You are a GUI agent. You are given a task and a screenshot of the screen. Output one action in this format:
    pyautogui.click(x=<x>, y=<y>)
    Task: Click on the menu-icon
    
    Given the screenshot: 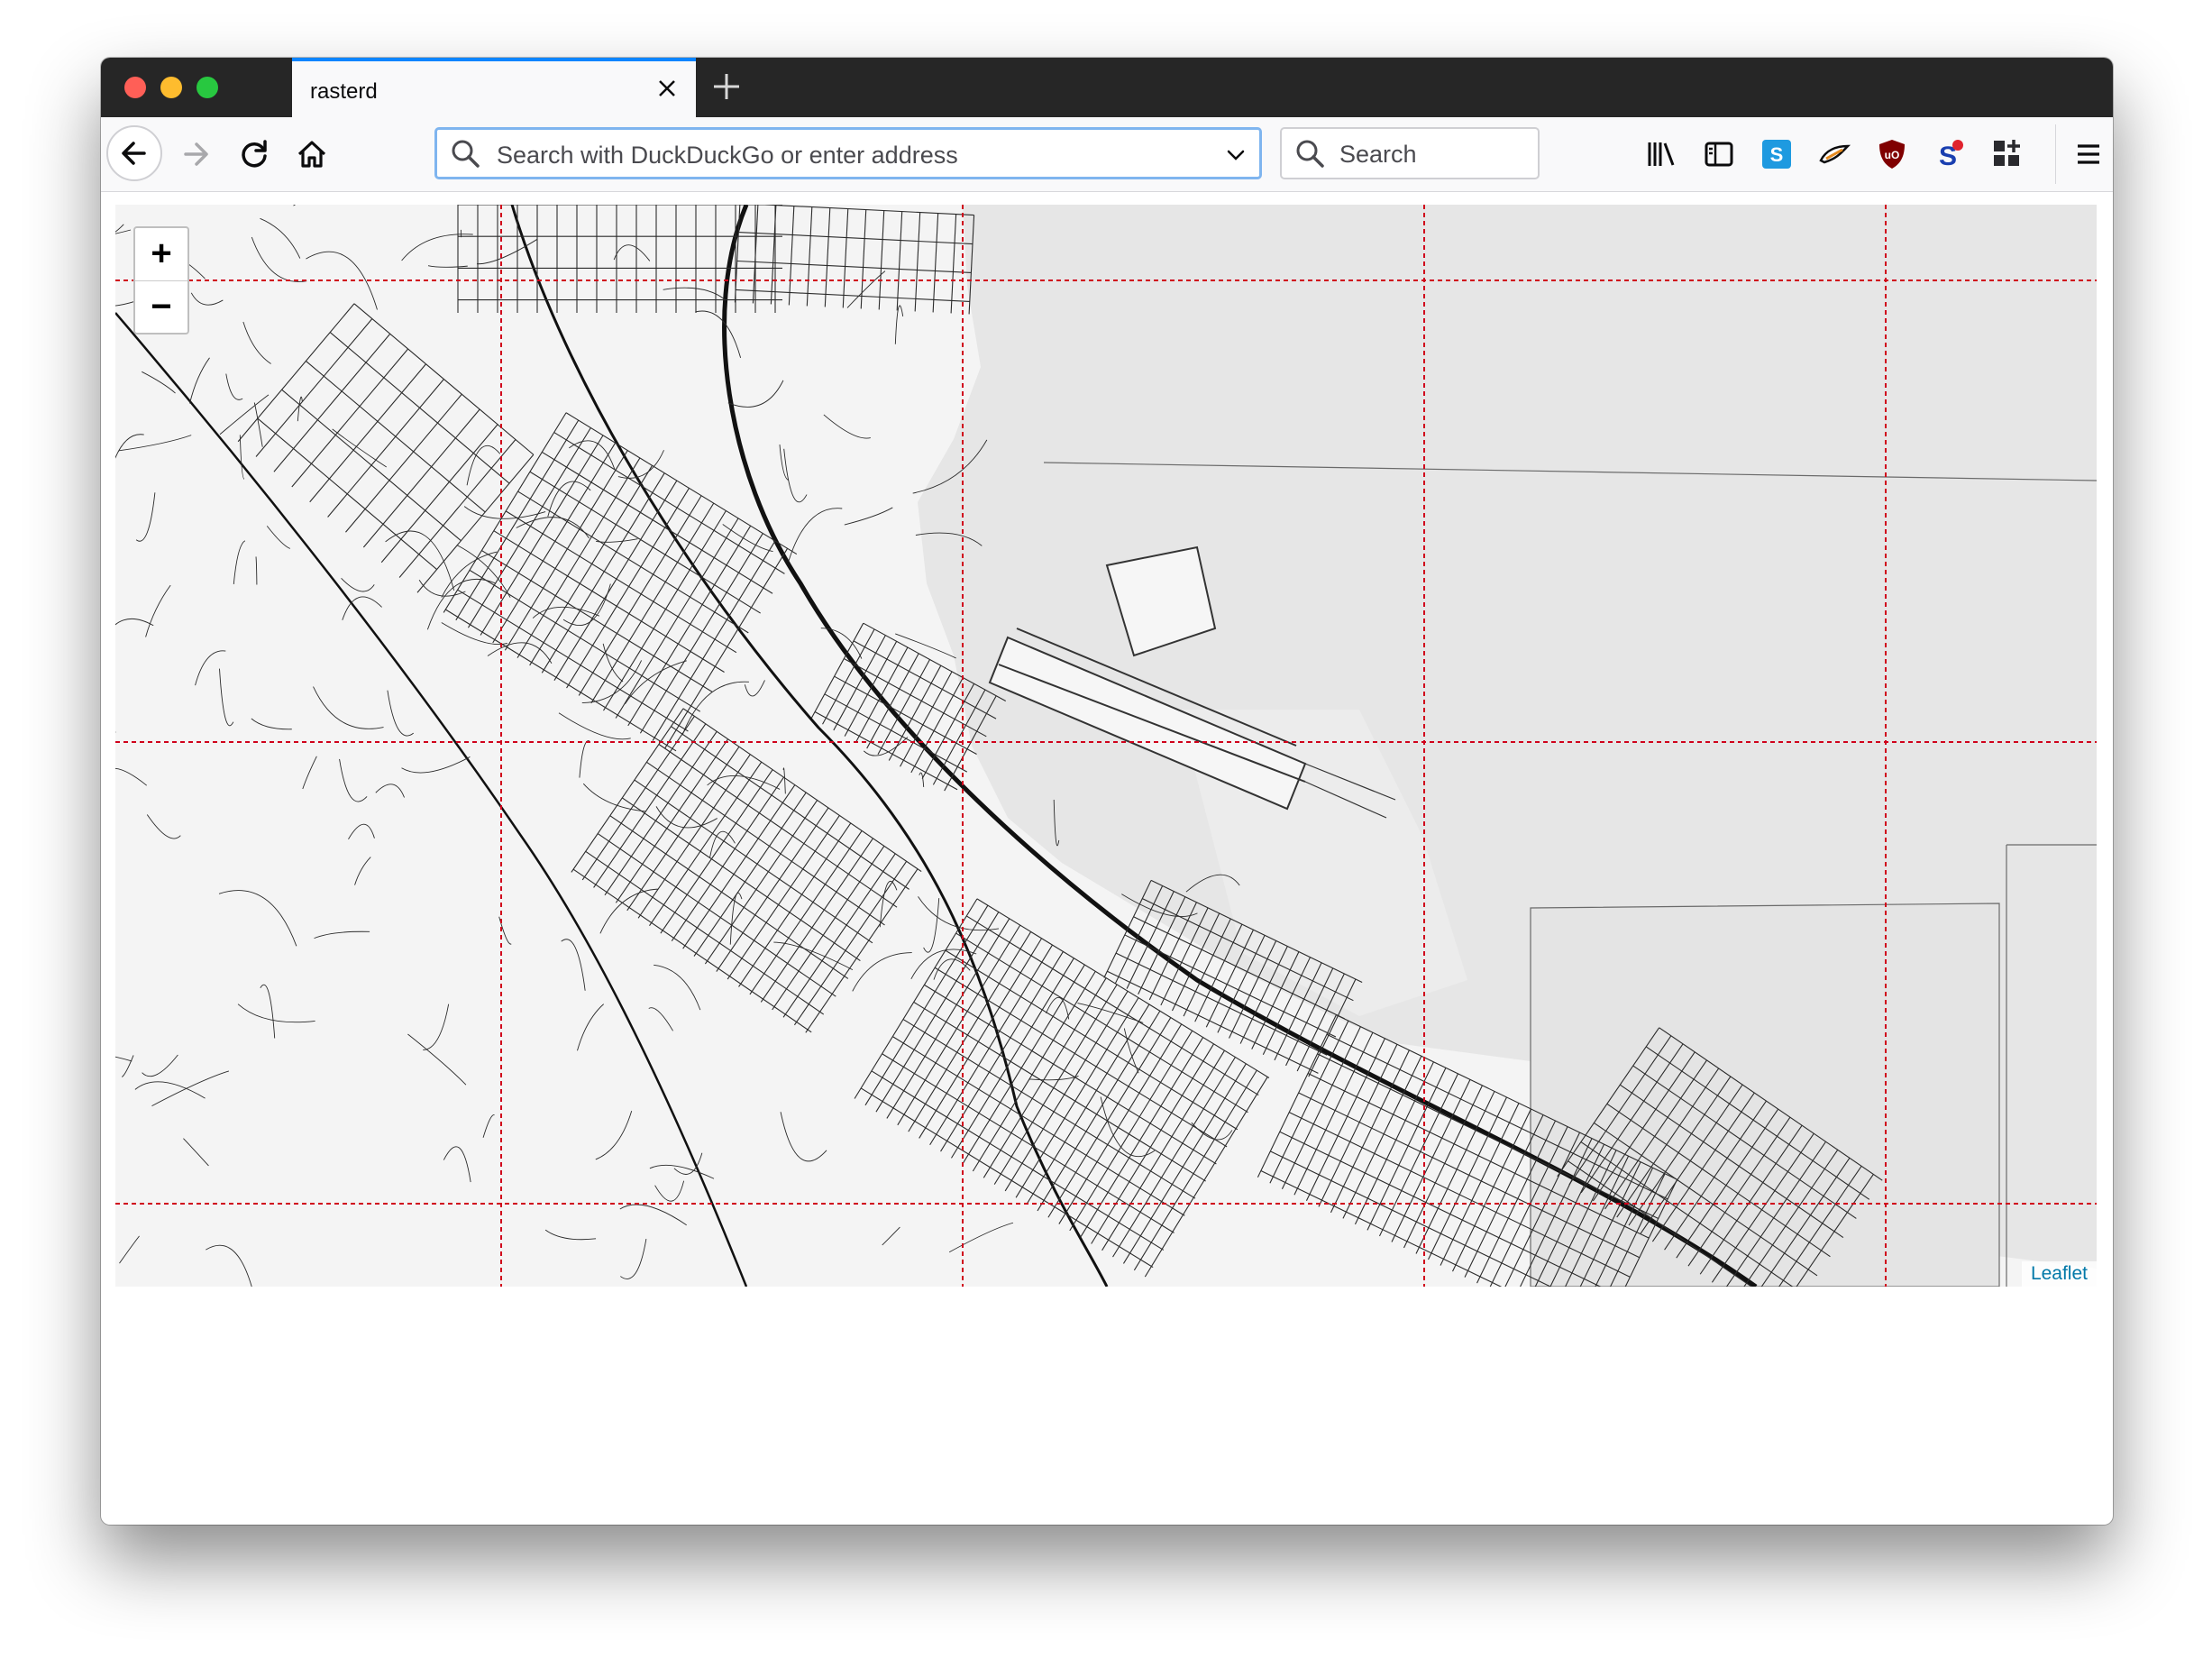 What is the action you would take?
    pyautogui.click(x=2088, y=154)
    